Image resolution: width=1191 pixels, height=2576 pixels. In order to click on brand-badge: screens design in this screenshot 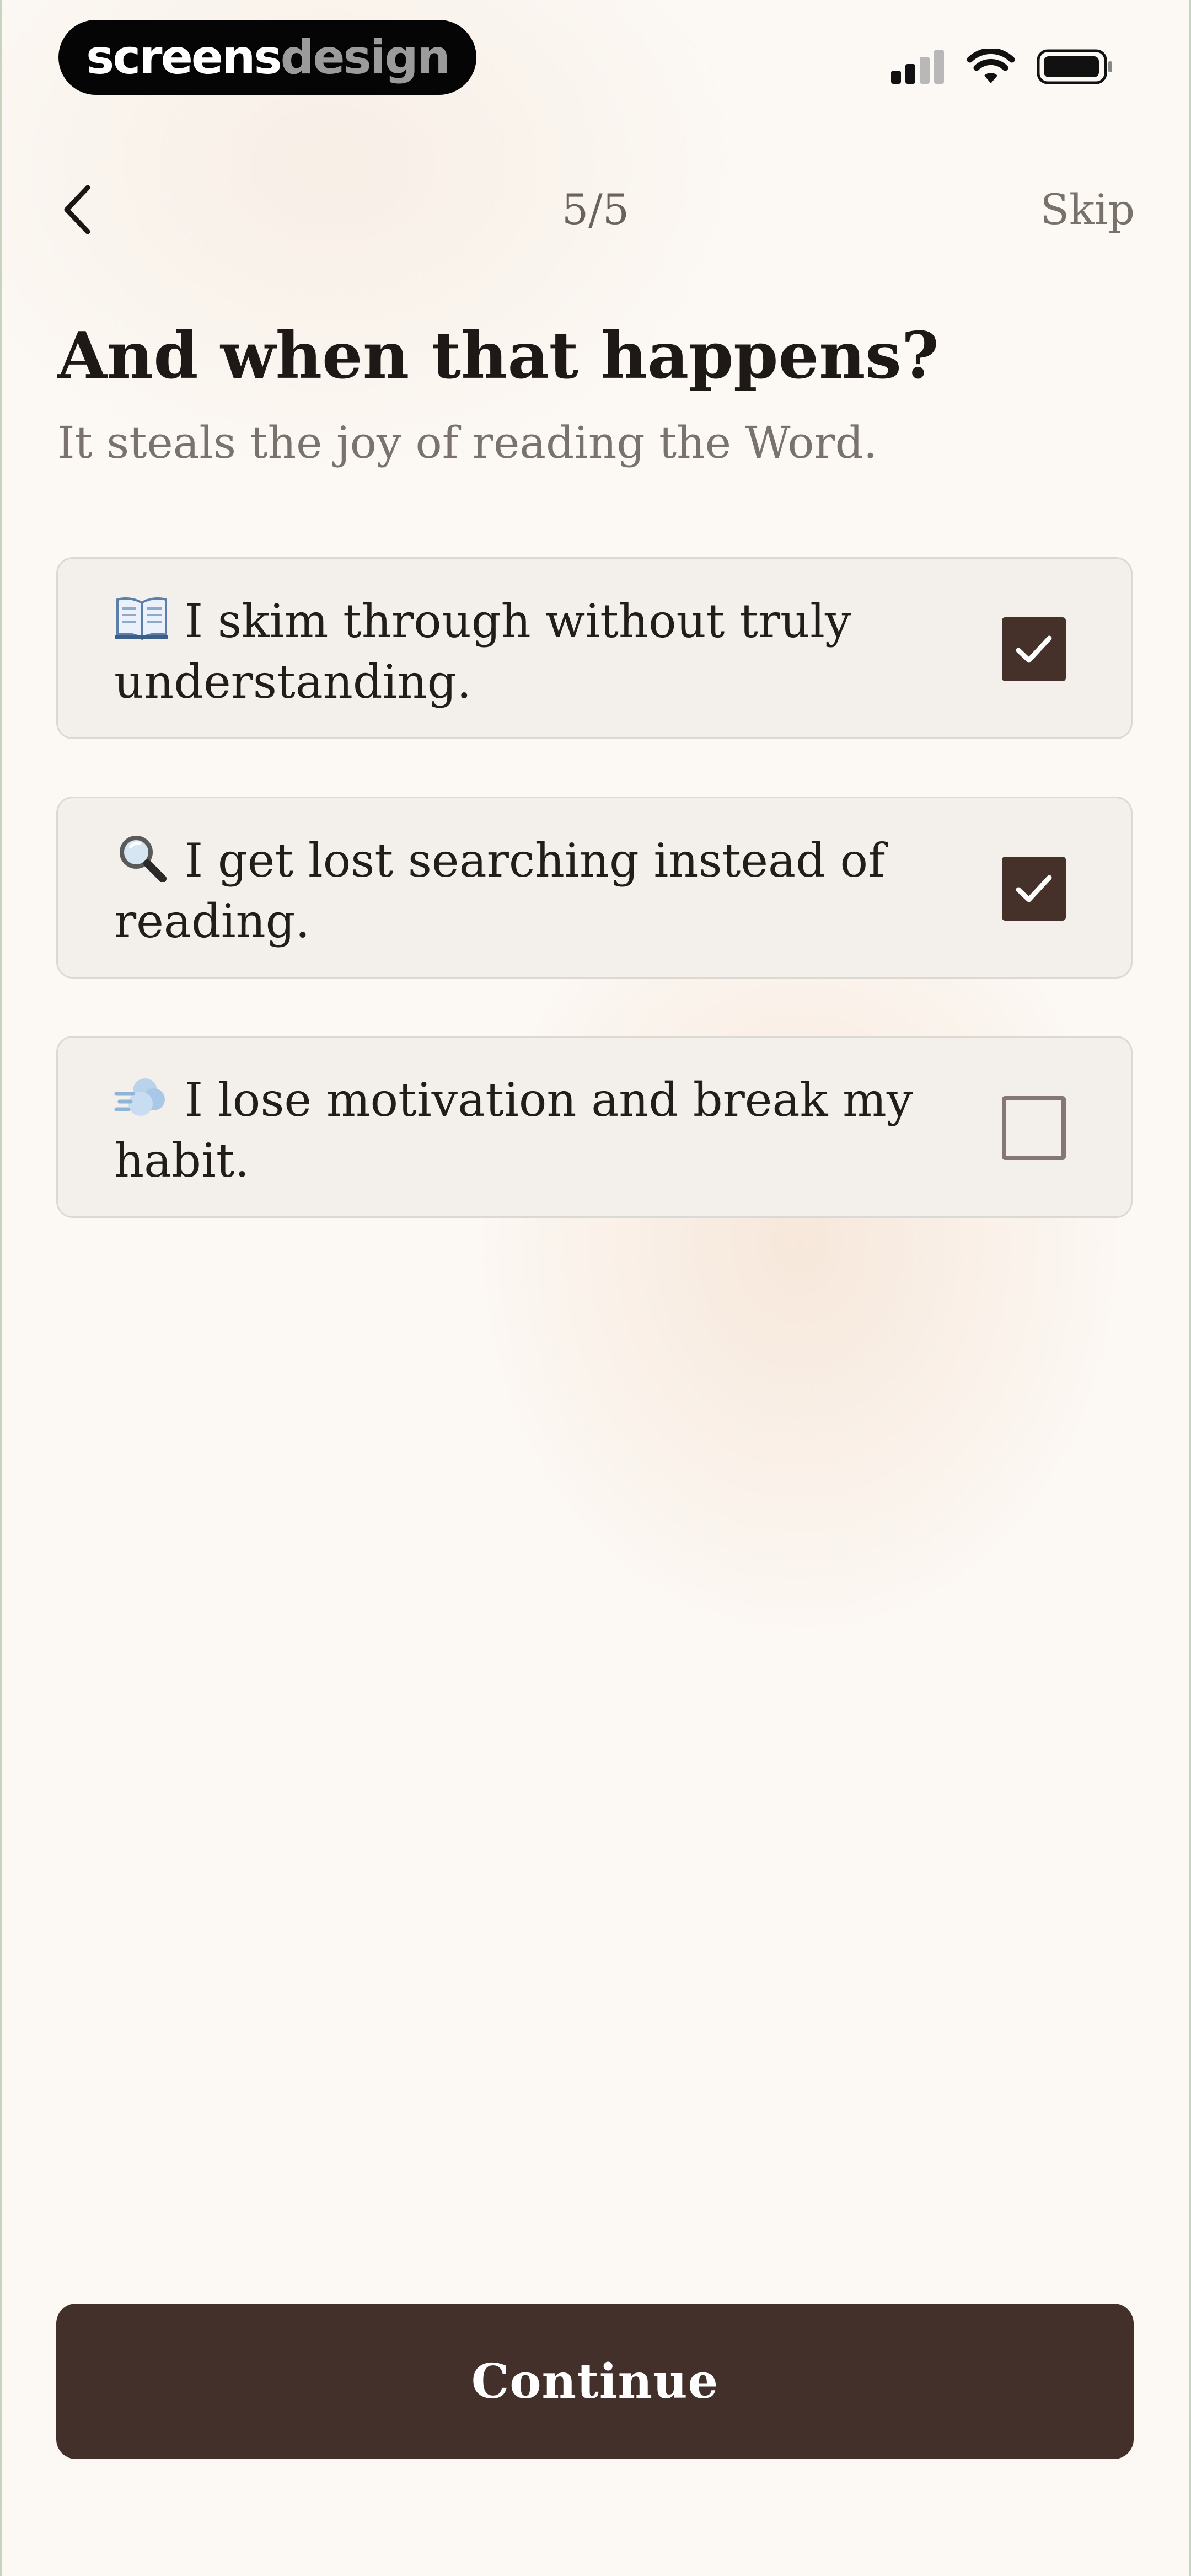, I will do `click(267, 57)`.